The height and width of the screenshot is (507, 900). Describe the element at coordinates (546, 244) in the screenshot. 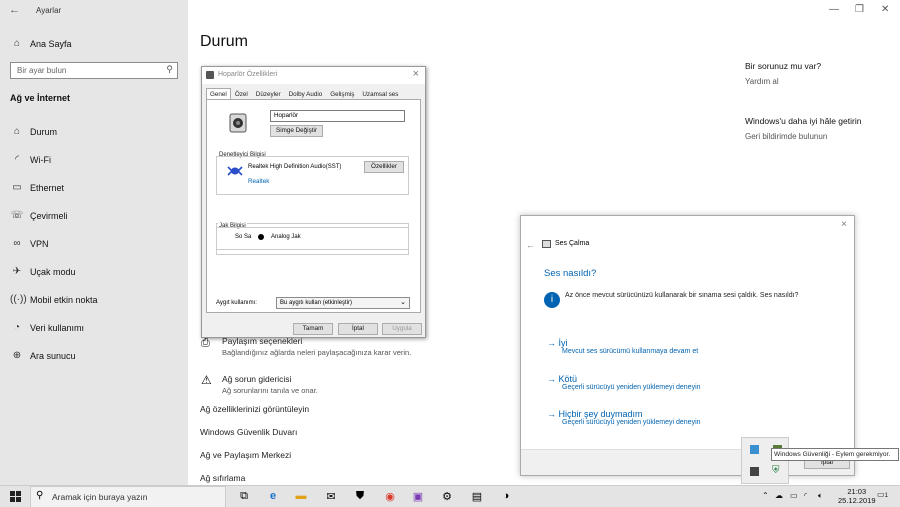

I see `speaker-icon` at that location.